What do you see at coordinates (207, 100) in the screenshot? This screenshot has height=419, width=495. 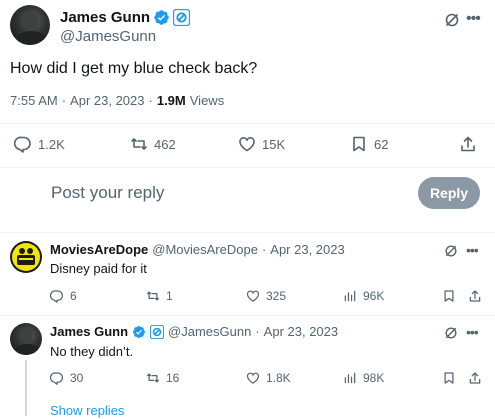 I see `views-label: Views` at bounding box center [207, 100].